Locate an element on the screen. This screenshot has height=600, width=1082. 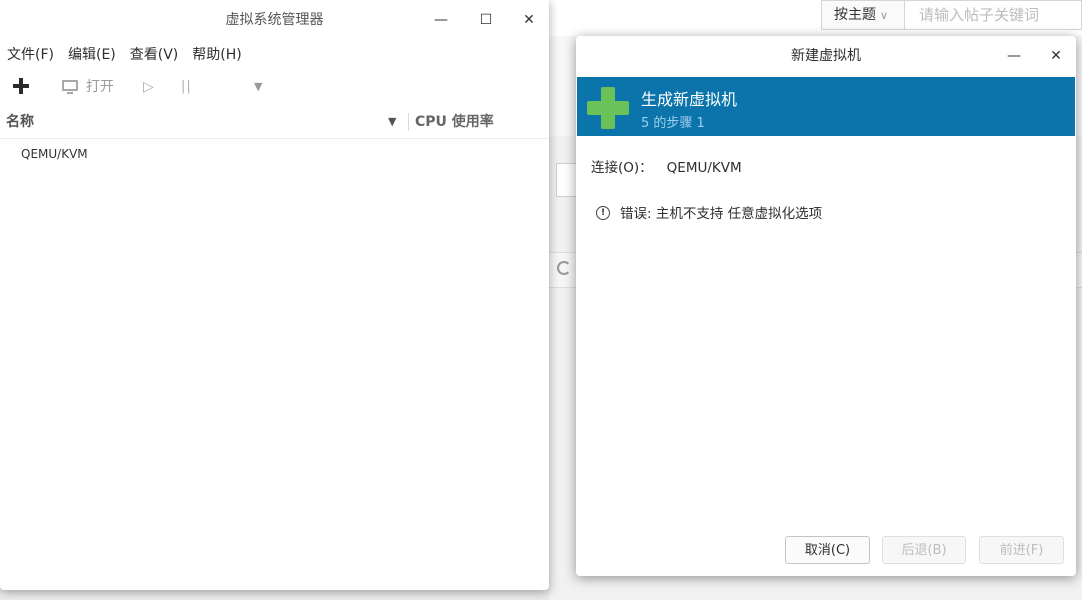
pause-icon: || is located at coordinates (186, 87).